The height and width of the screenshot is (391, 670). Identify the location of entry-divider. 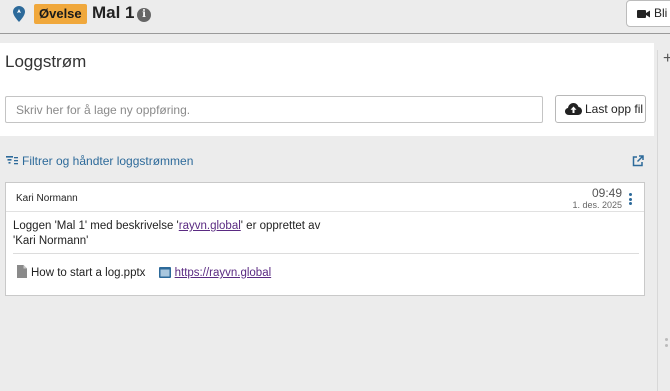
(326, 253).